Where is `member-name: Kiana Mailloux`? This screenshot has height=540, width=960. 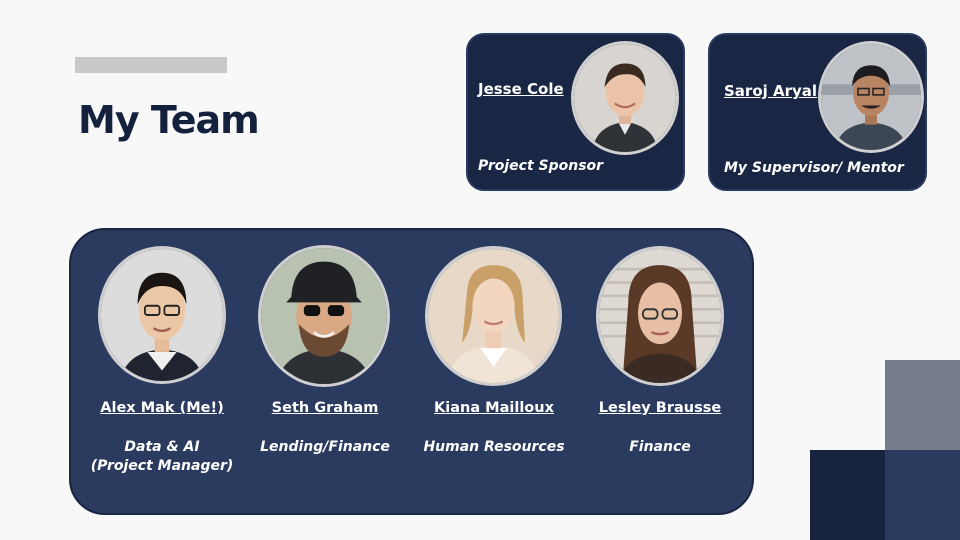 member-name: Kiana Mailloux is located at coordinates (494, 408).